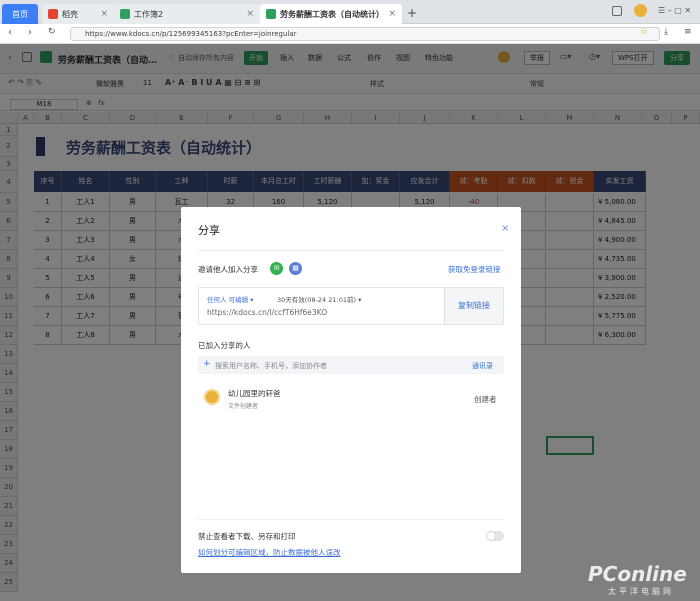  What do you see at coordinates (640, 10) in the screenshot?
I see `avatar` at bounding box center [640, 10].